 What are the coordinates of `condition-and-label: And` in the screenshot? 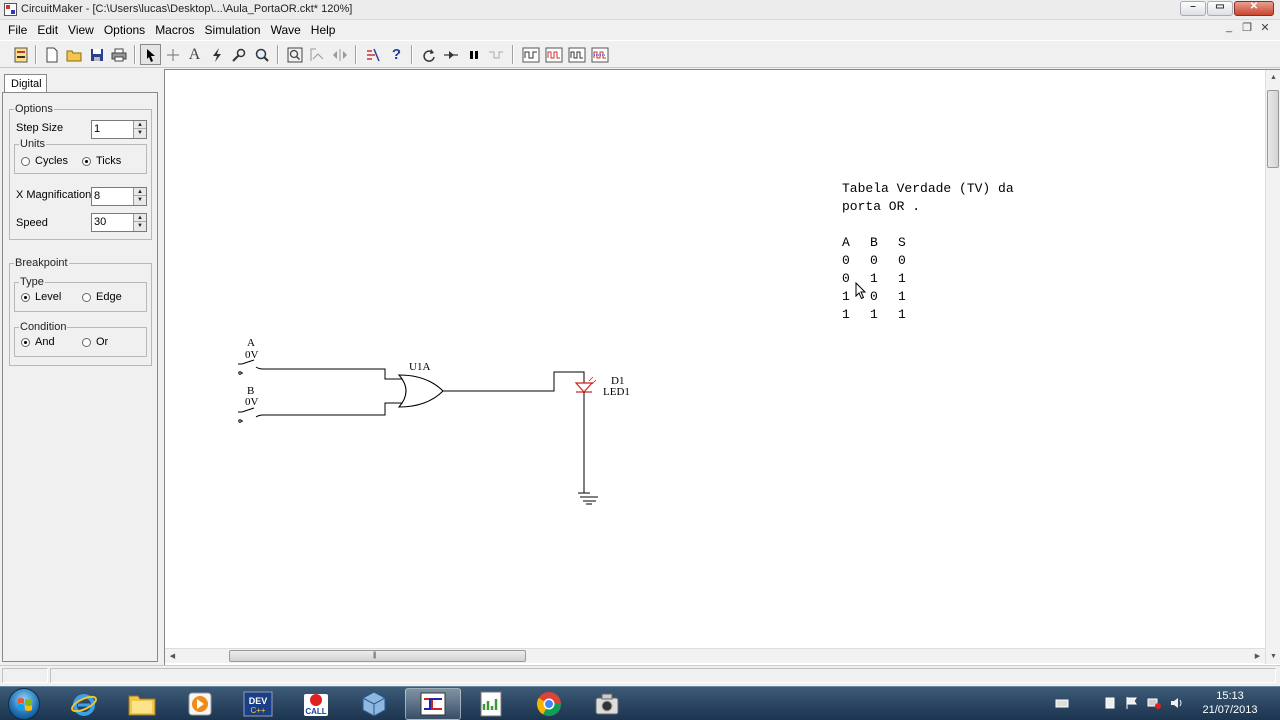 It's located at (45, 342).